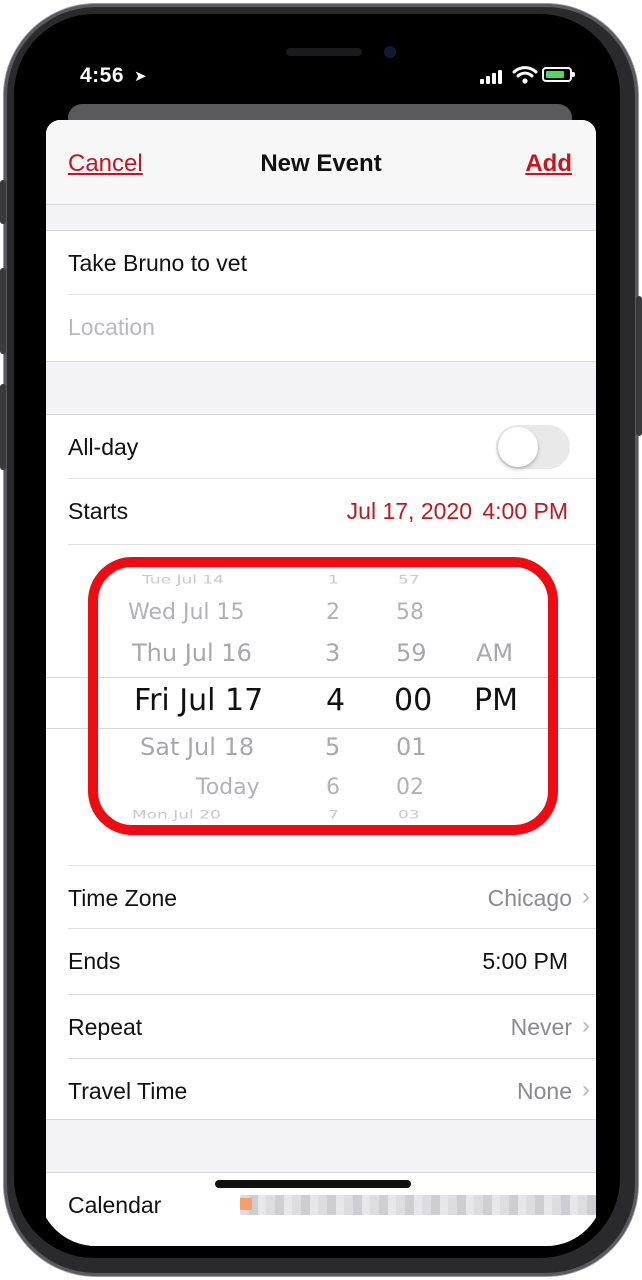 This screenshot has width=642, height=1280. I want to click on volume-up-button, so click(3, 311).